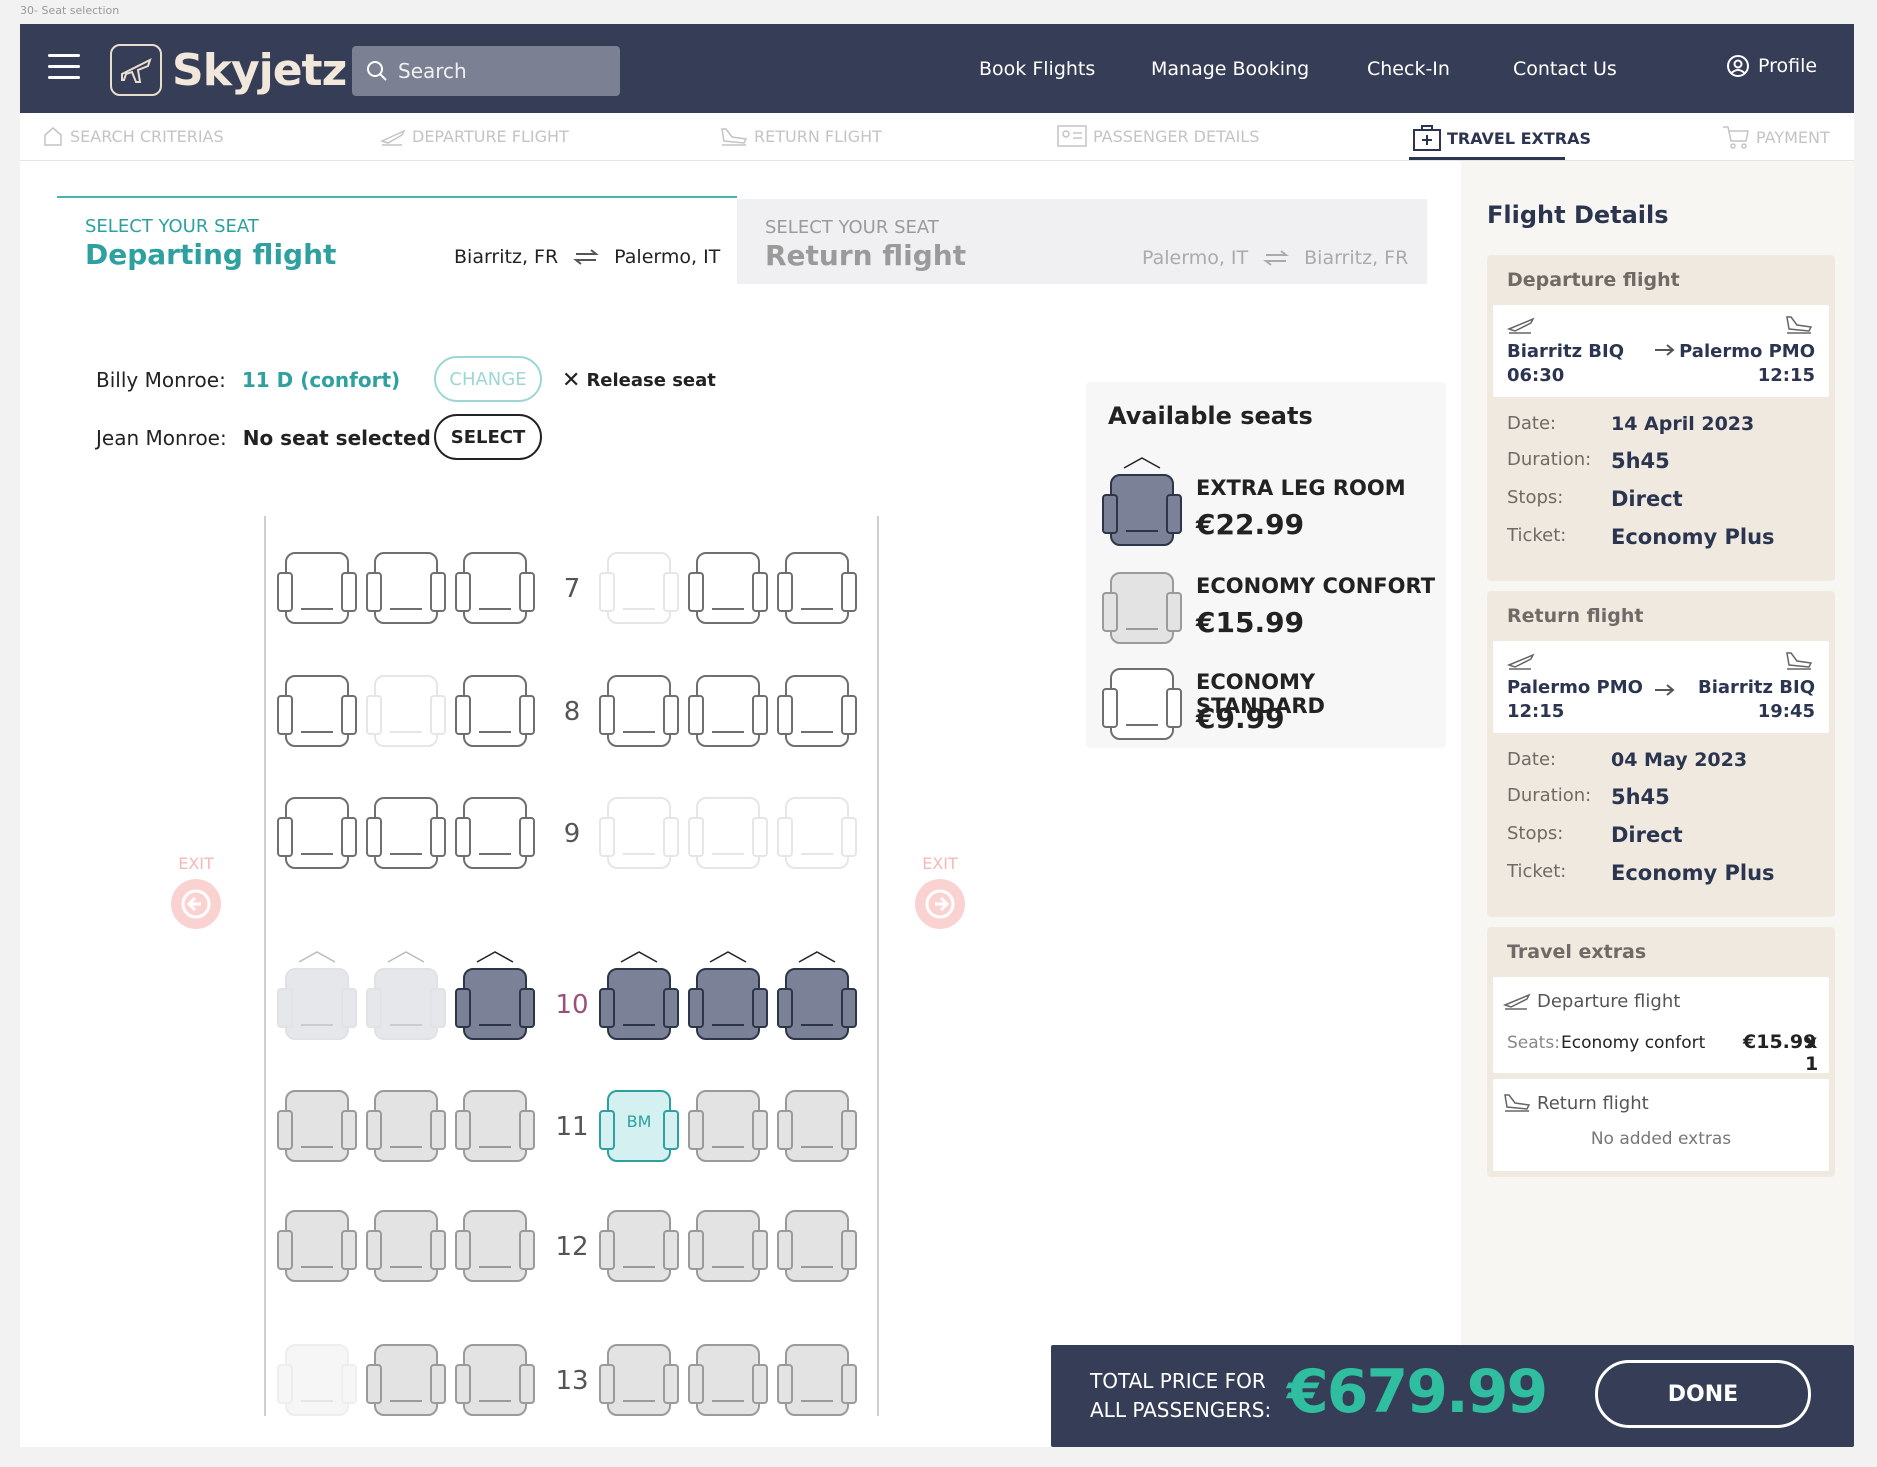 This screenshot has height=1467, width=1877. I want to click on row-number: 8, so click(572, 712).